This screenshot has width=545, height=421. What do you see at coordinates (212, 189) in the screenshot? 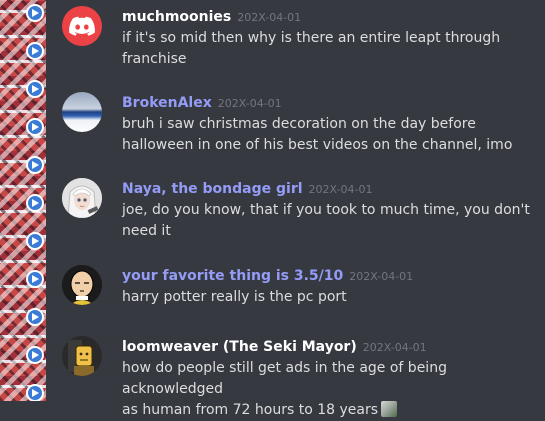
I see `username: Naya, the bondage girl` at bounding box center [212, 189].